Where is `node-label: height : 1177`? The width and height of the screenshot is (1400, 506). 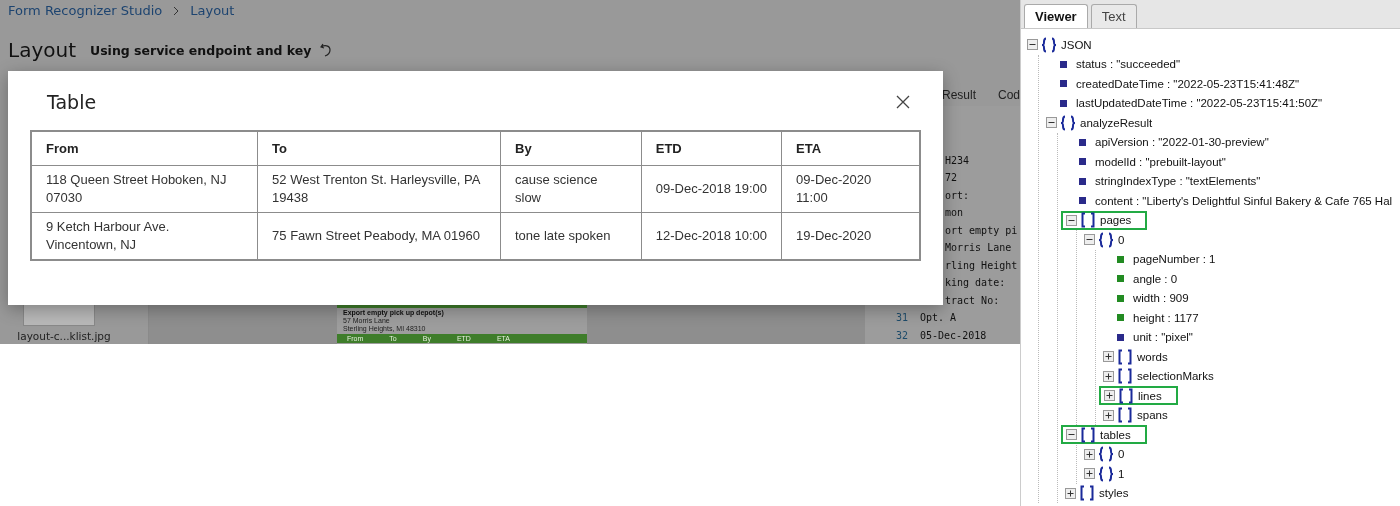 node-label: height : 1177 is located at coordinates (1166, 317).